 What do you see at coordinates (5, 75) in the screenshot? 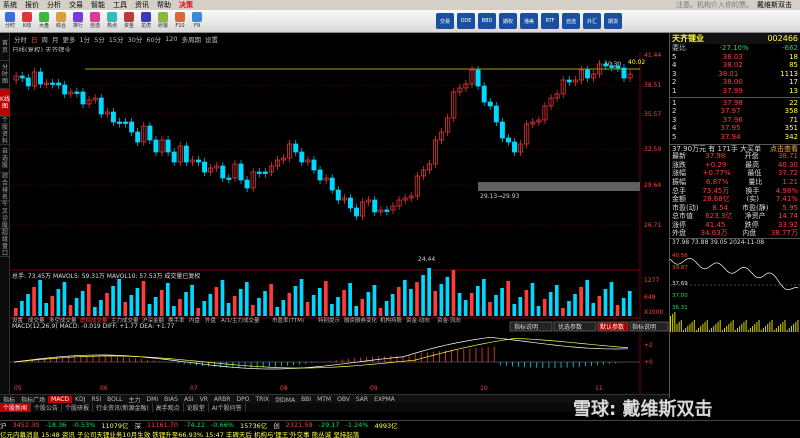
I see `leftnav-item: 分时图` at bounding box center [5, 75].